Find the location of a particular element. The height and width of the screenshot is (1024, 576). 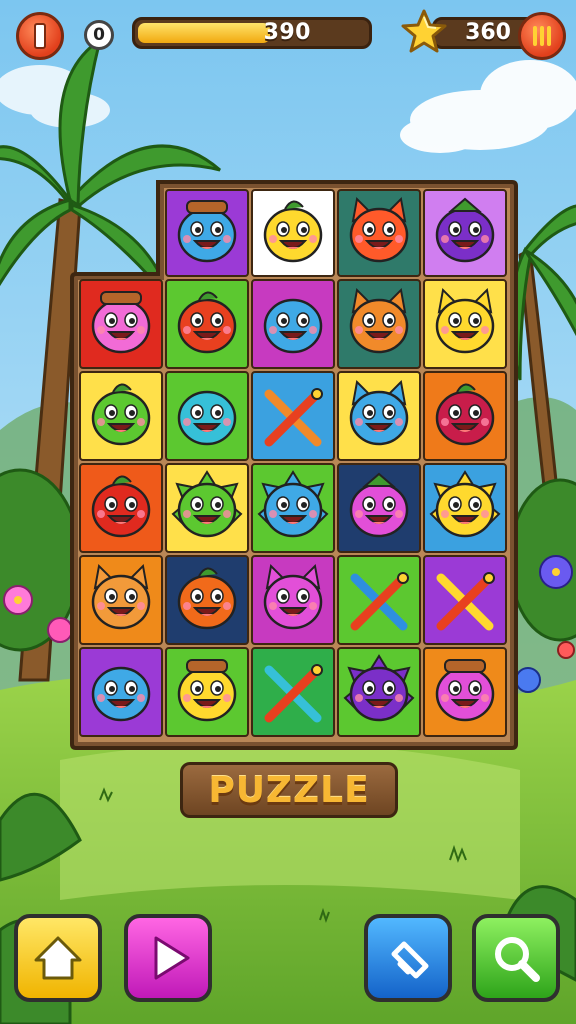

tile-orange-fox-creature is located at coordinates (121, 600).